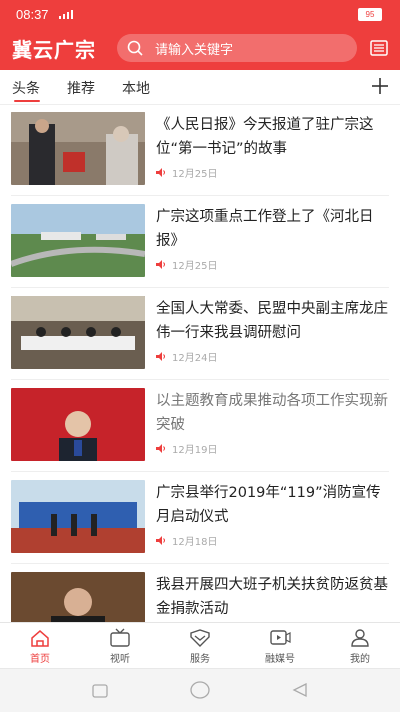 Image resolution: width=400 pixels, height=712 pixels. Describe the element at coordinates (237, 48) in the screenshot. I see `search-input: 请输入关键字` at that location.